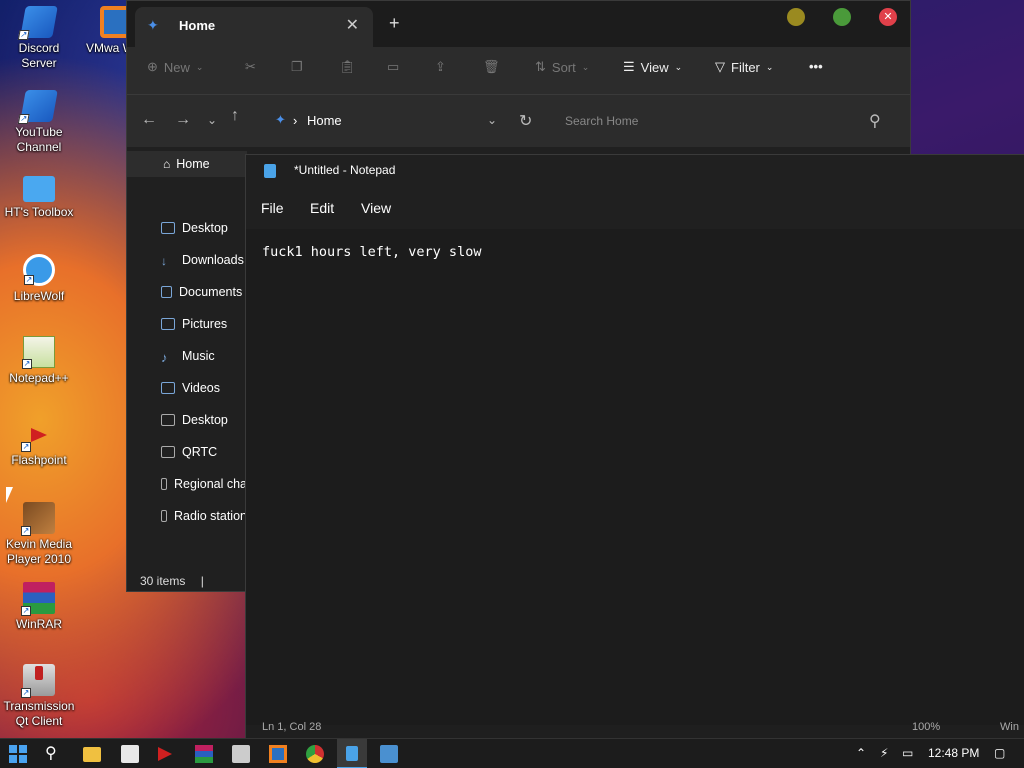 This screenshot has width=1024, height=768. What do you see at coordinates (212, 120) in the screenshot?
I see `recent-chevron-icon: ⌄` at bounding box center [212, 120].